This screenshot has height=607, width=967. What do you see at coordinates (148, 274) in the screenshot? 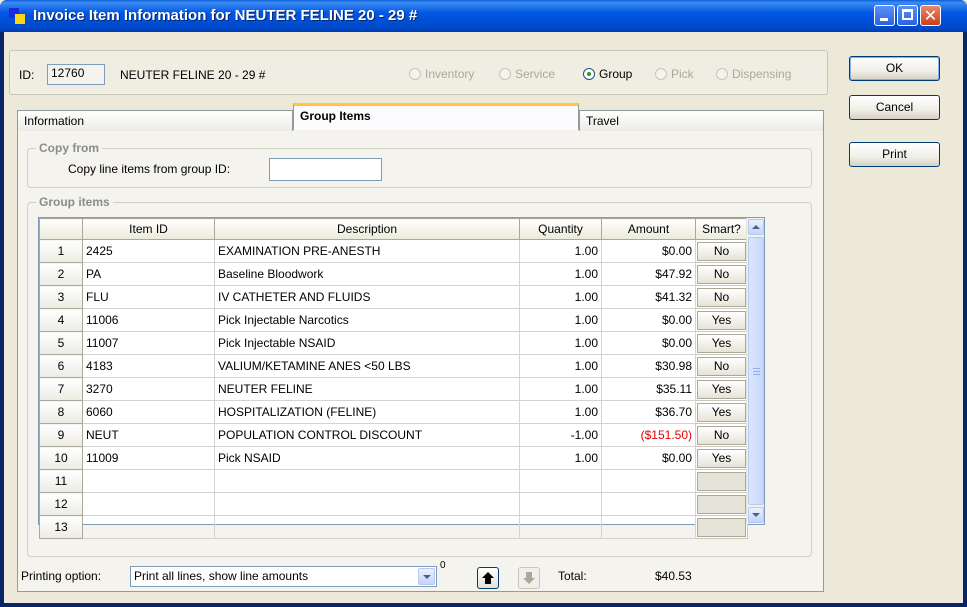
I see `item-id-cell: PA` at bounding box center [148, 274].